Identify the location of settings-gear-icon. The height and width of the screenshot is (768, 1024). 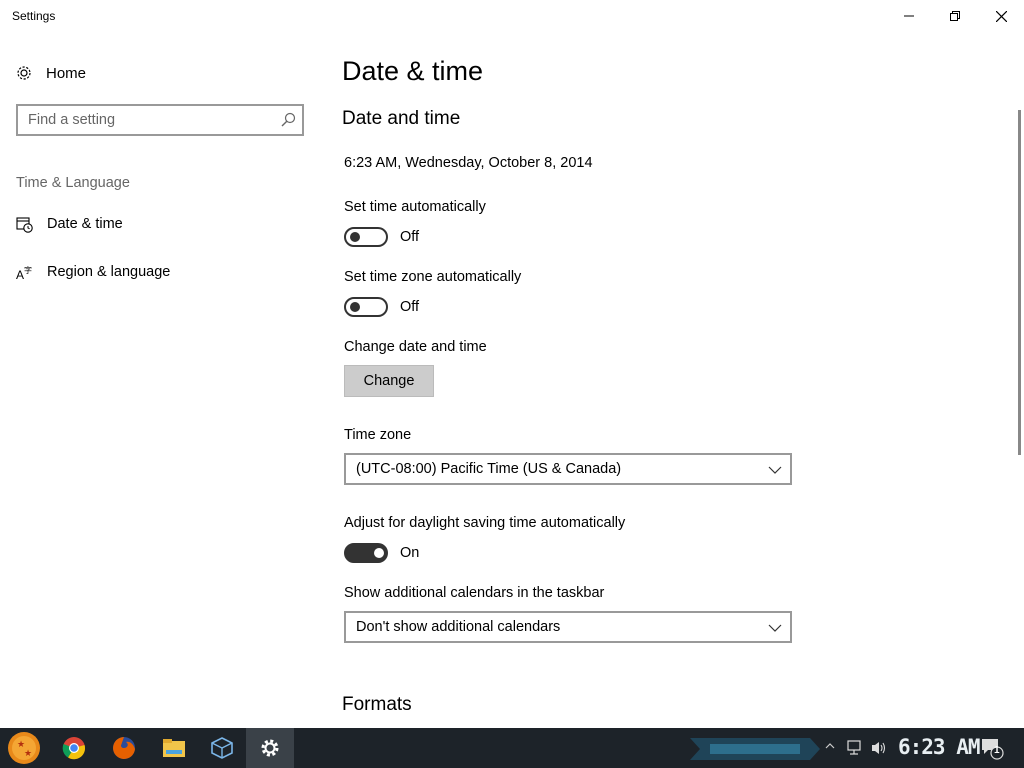
(270, 748).